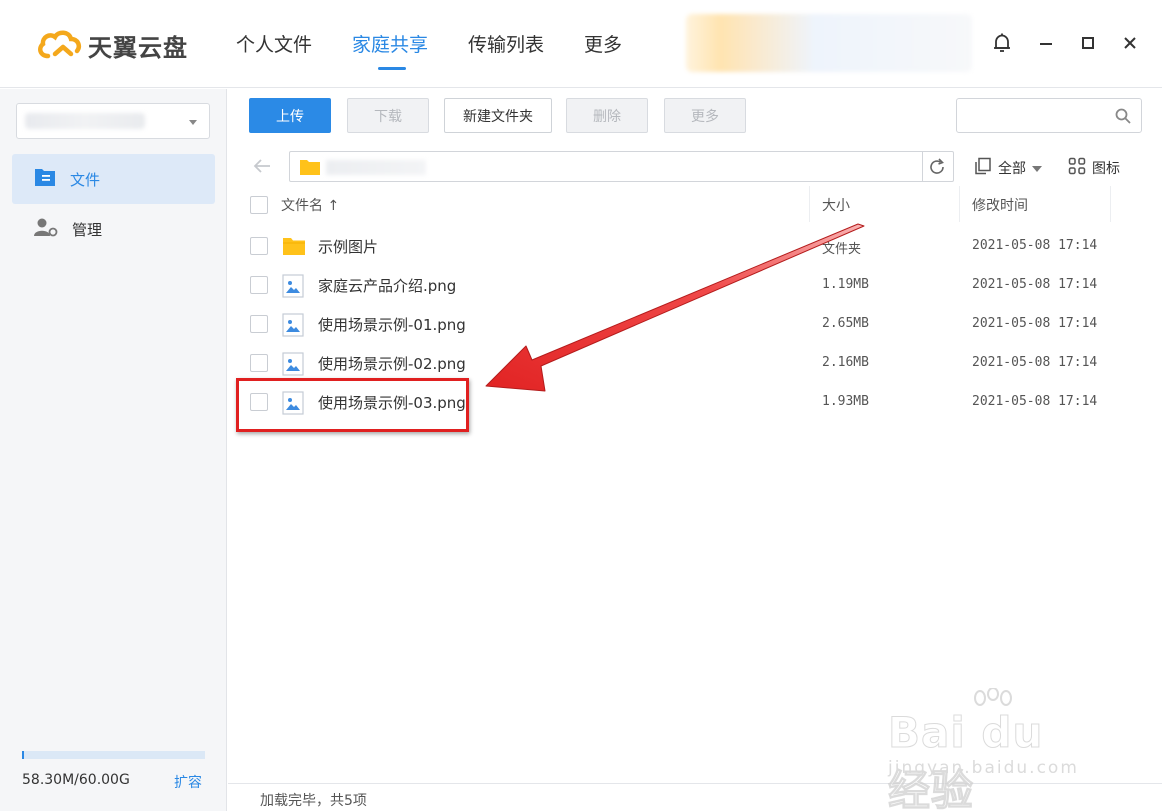  What do you see at coordinates (506, 50) in the screenshot?
I see `nav-transfer-list: 传输列表` at bounding box center [506, 50].